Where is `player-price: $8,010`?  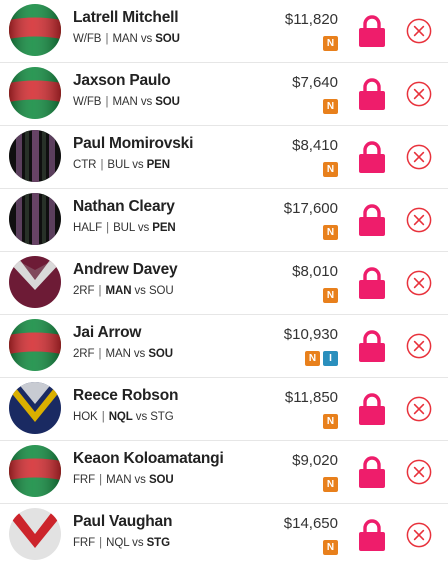
player-price: $8,010 is located at coordinates (315, 271).